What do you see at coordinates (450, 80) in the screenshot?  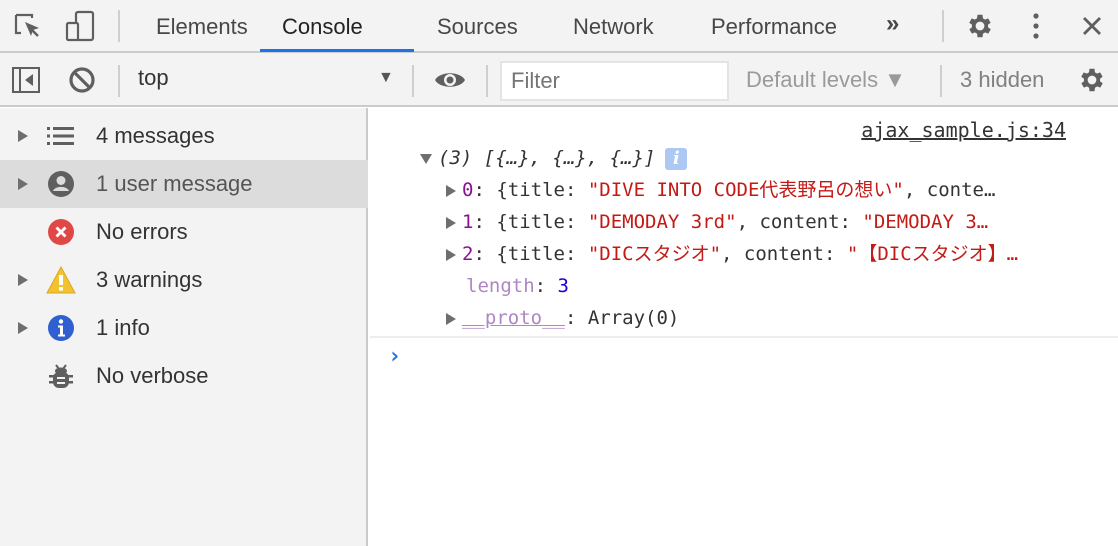 I see `live-expression-eye-icon` at bounding box center [450, 80].